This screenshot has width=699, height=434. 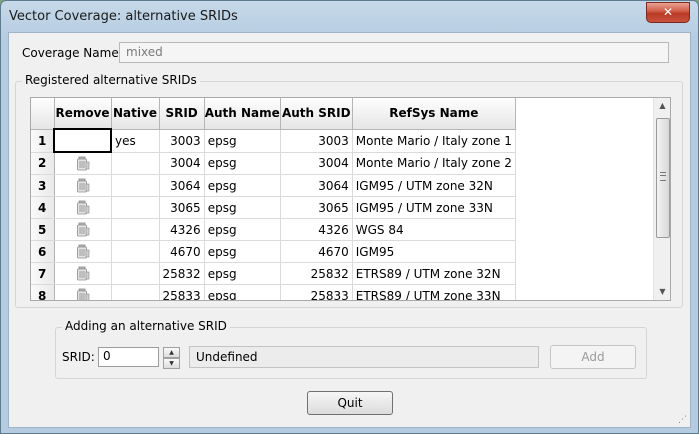 What do you see at coordinates (135, 141) in the screenshot?
I see `native-cell: yes` at bounding box center [135, 141].